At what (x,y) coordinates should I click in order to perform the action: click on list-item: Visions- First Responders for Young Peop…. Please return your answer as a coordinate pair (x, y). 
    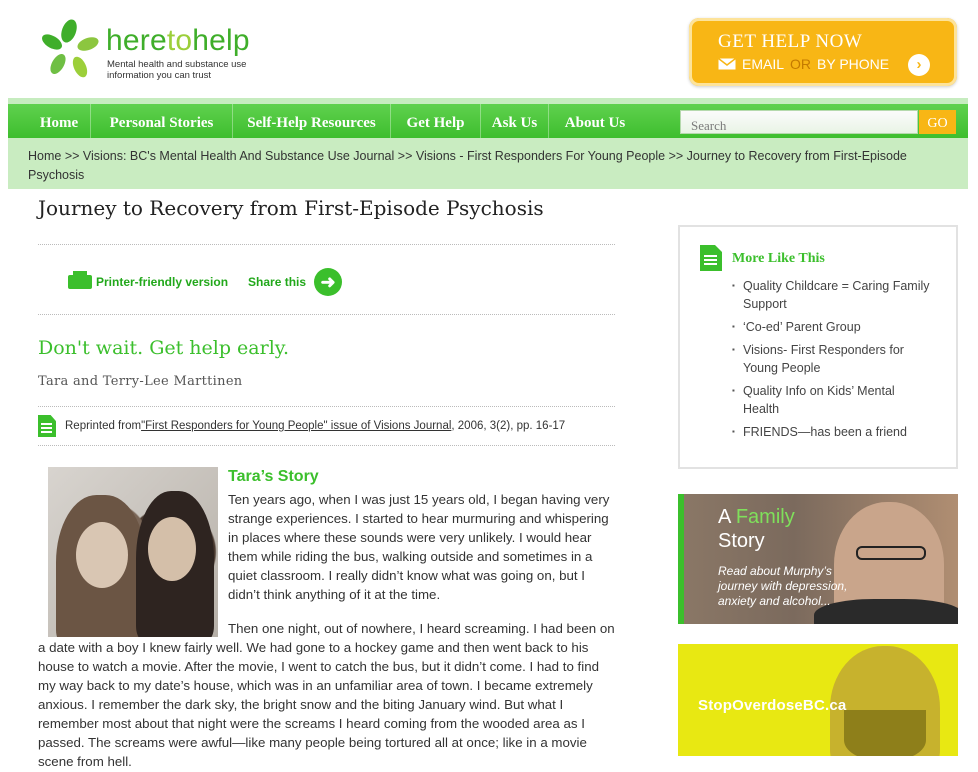
    Looking at the image, I should click on (832, 359).